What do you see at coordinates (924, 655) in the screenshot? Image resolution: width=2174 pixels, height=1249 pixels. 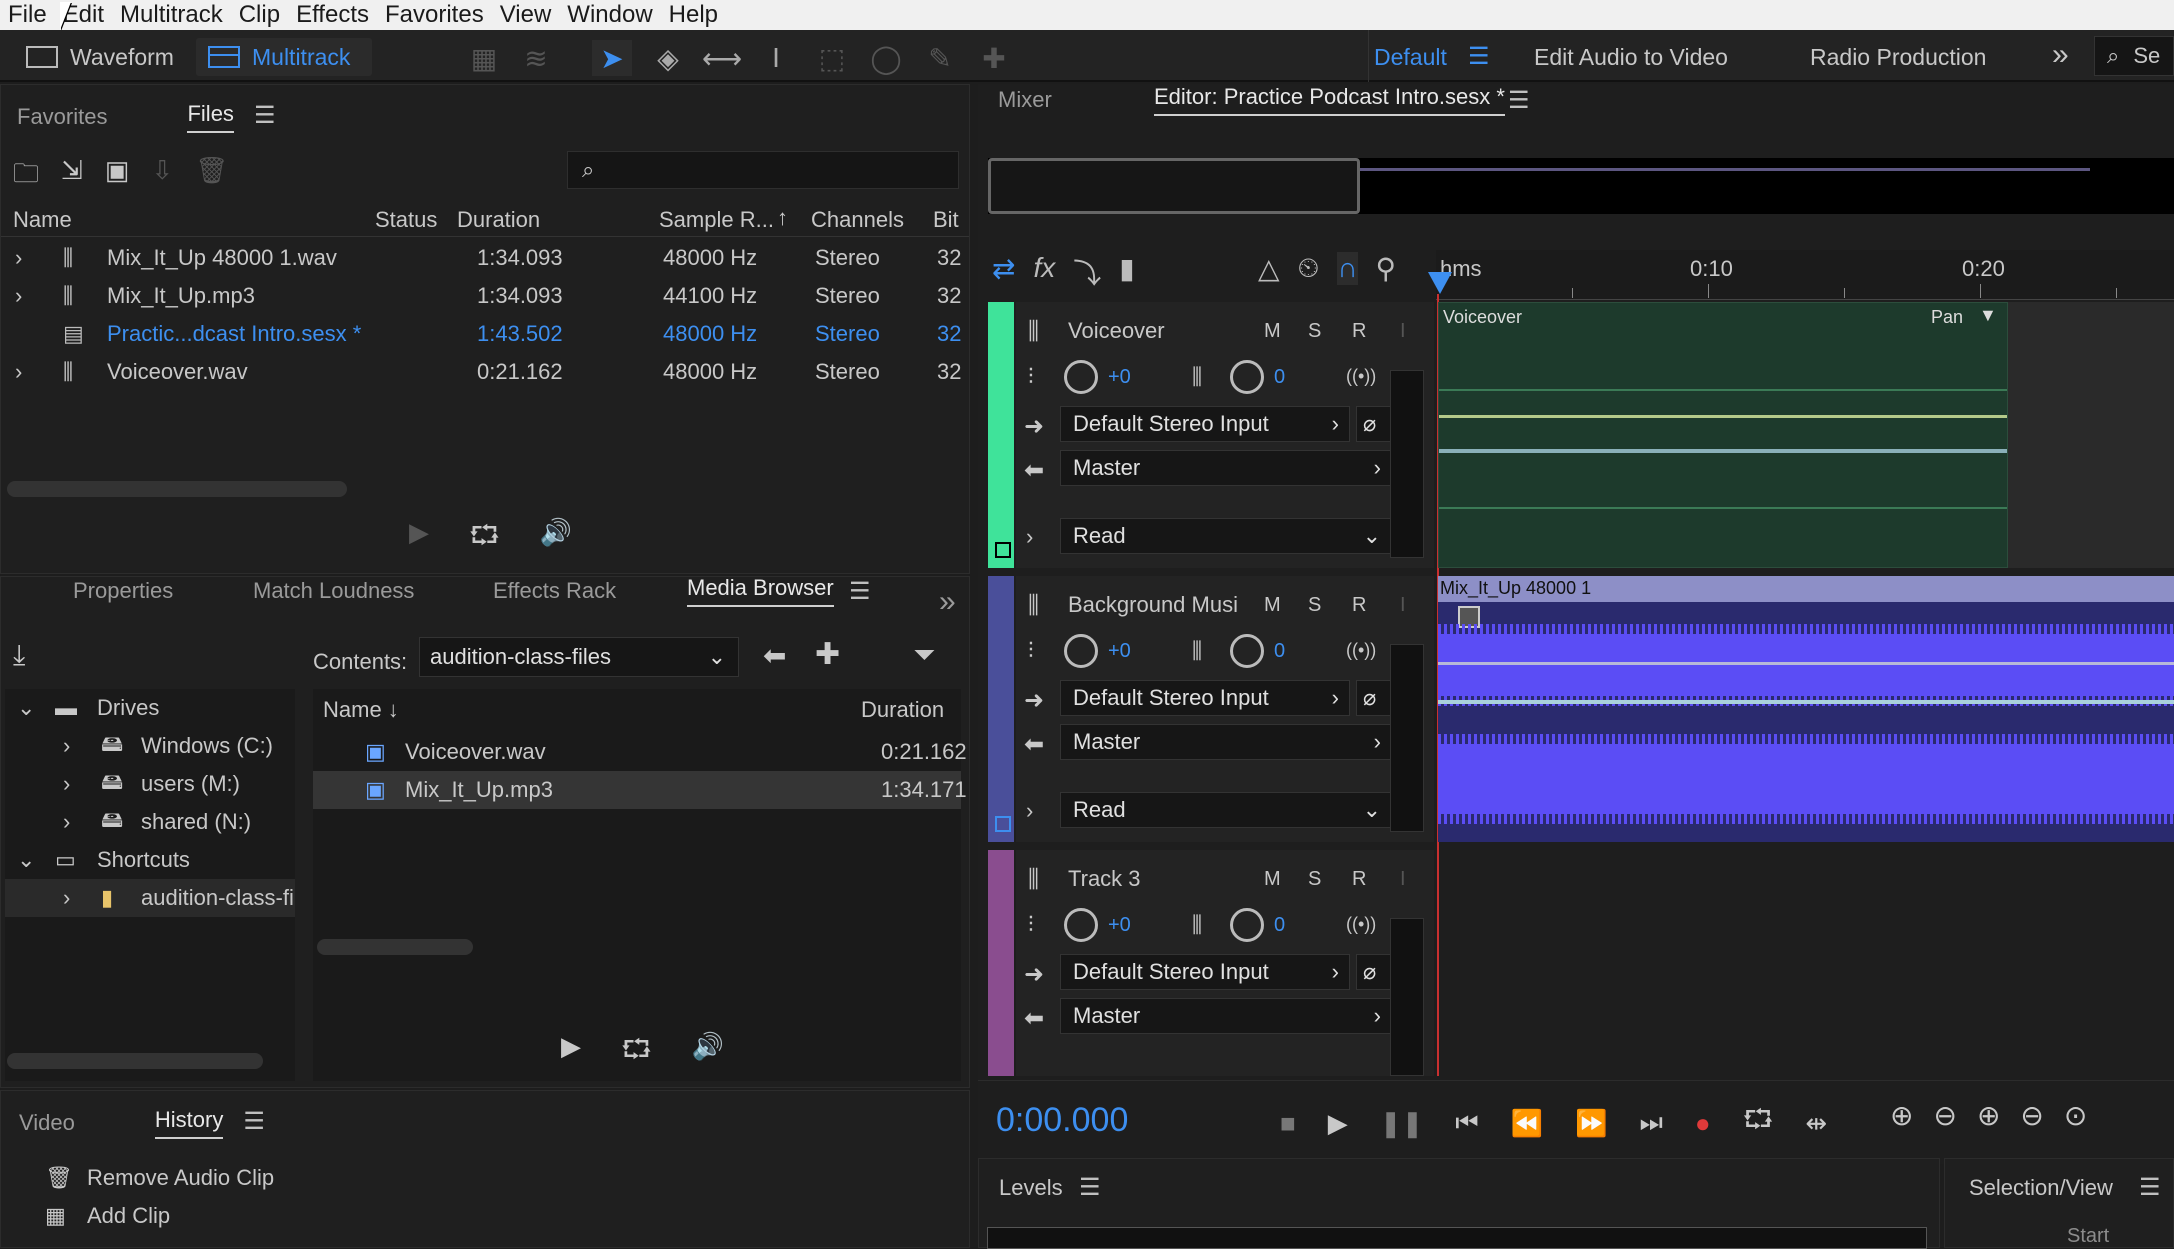 I see `filter-icon: ⏷` at bounding box center [924, 655].